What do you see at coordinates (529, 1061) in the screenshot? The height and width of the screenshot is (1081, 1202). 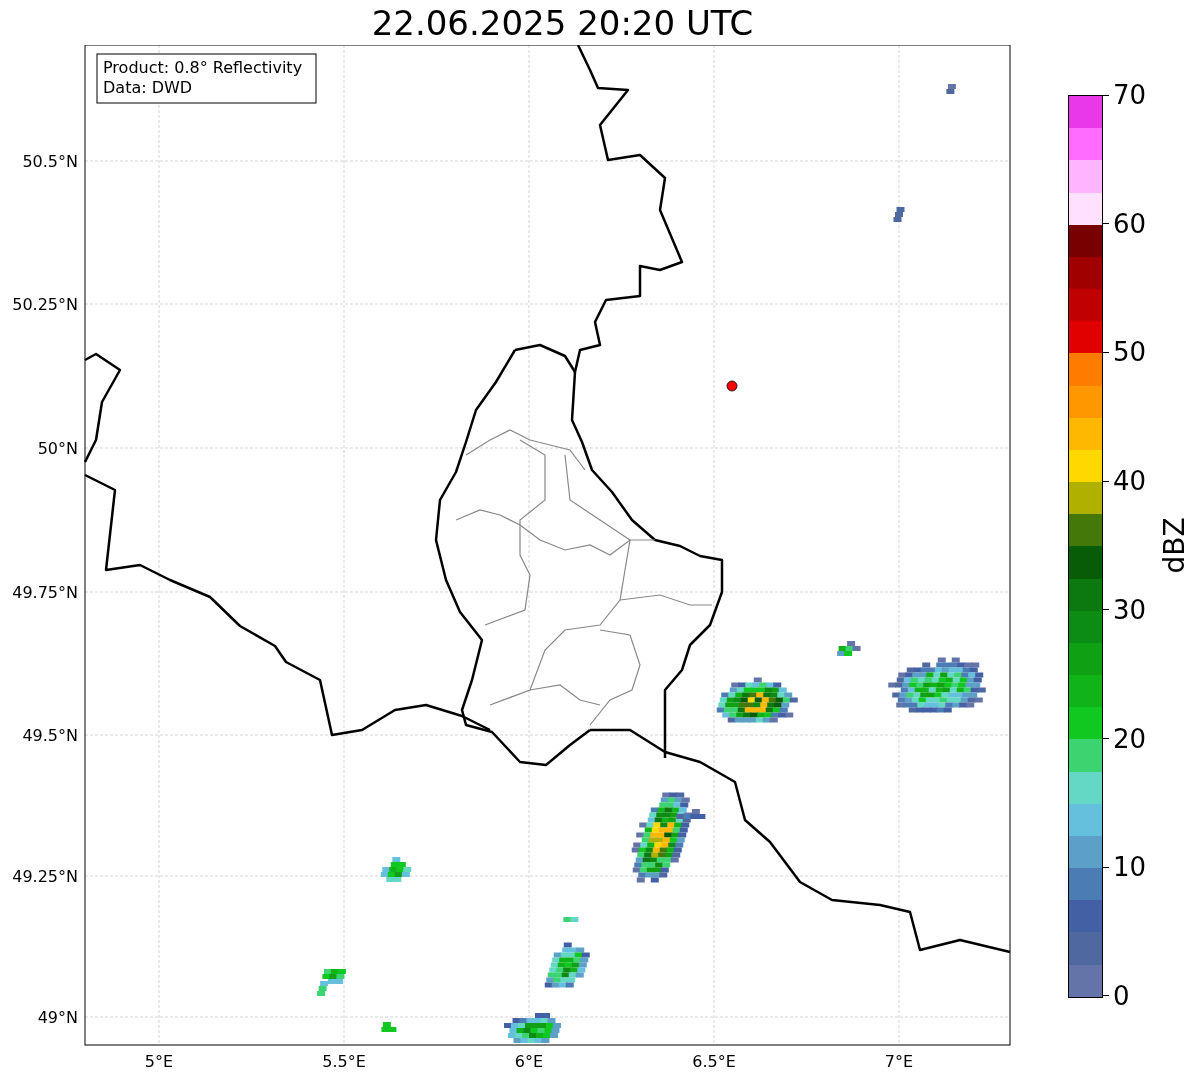 I see `x-tick-label: 6°E` at bounding box center [529, 1061].